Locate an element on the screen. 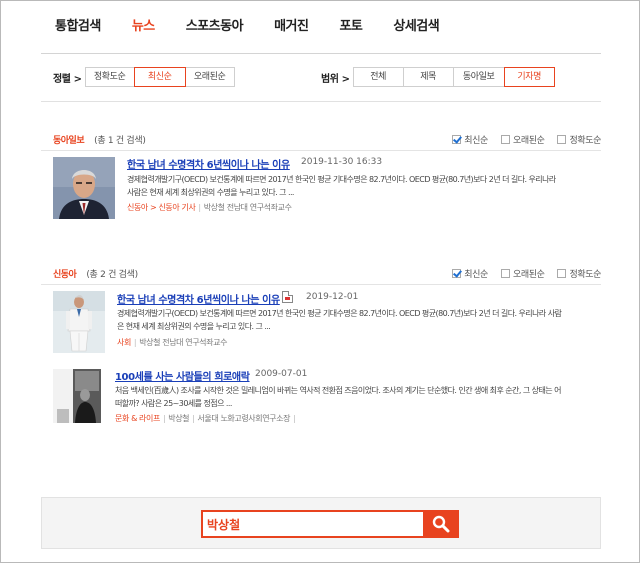 The image size is (640, 563). tab-news: 뉴스 is located at coordinates (143, 24).